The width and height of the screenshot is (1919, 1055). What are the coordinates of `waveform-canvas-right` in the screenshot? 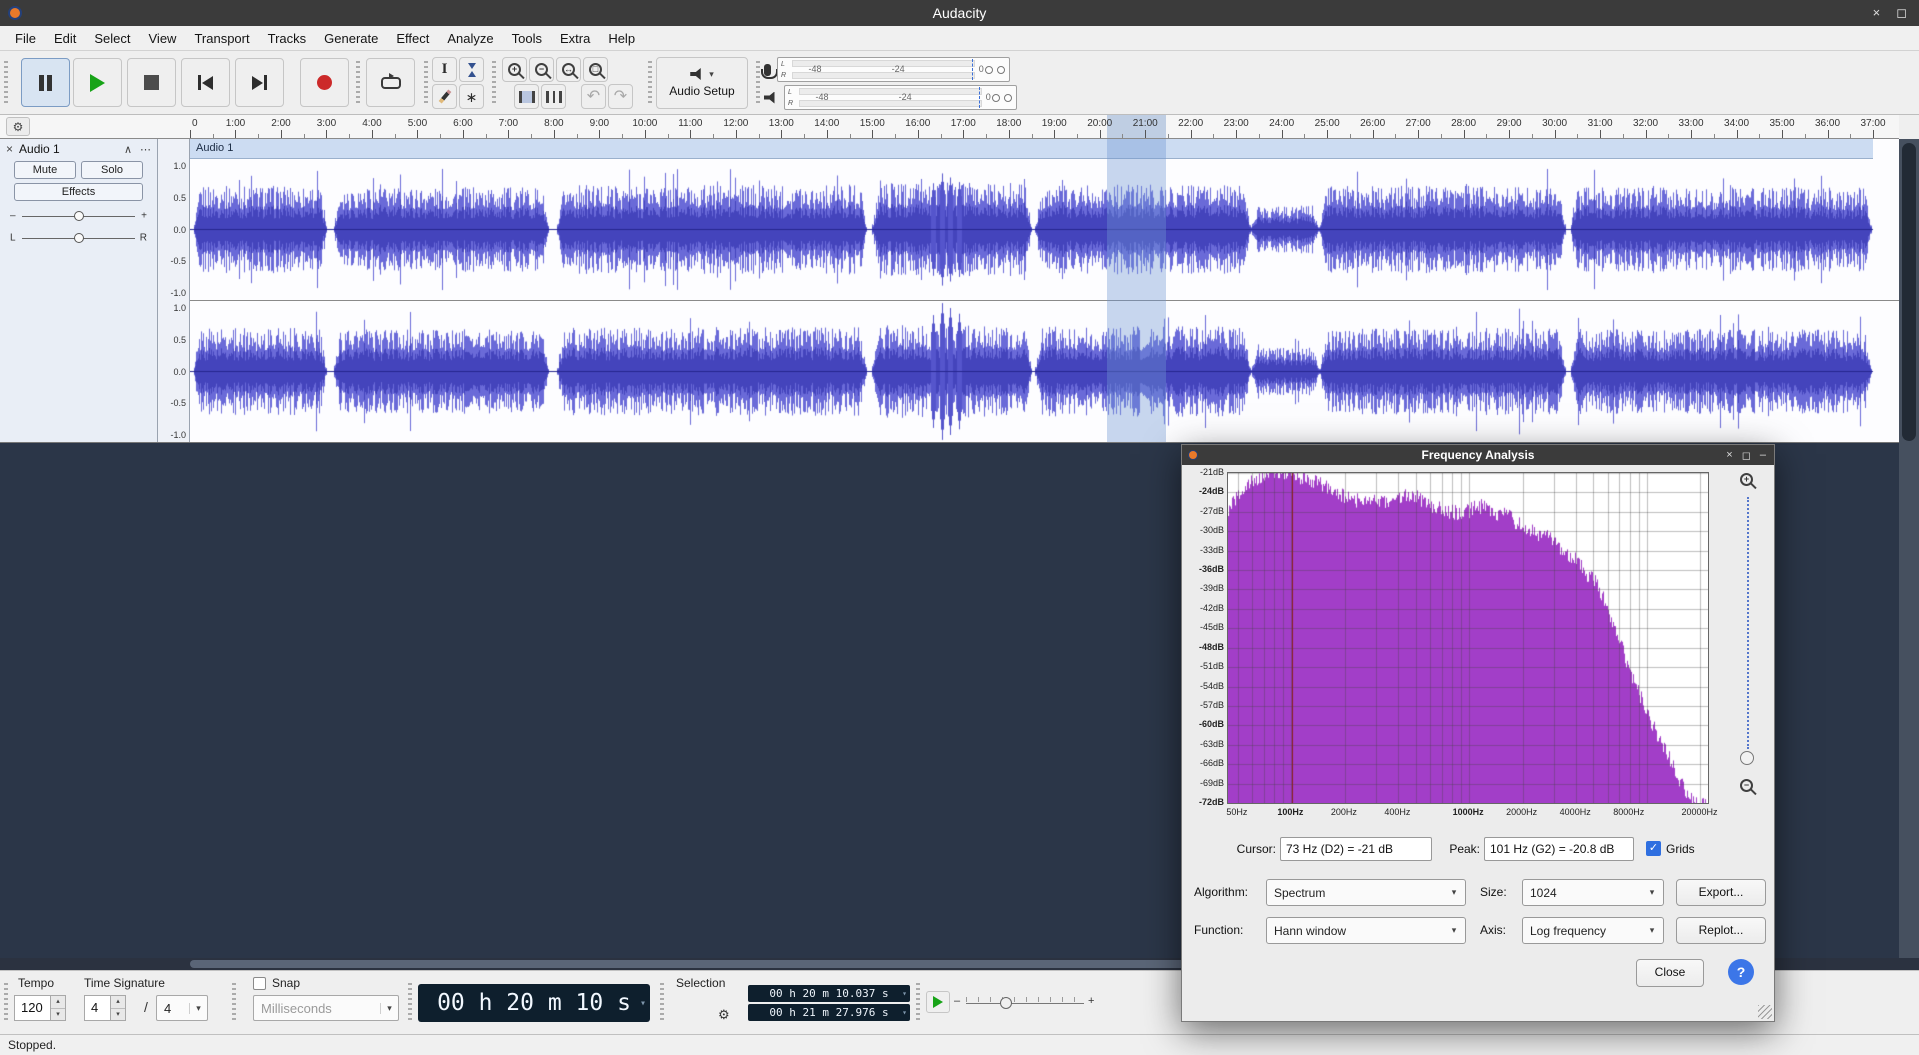 It's located at (1044, 371).